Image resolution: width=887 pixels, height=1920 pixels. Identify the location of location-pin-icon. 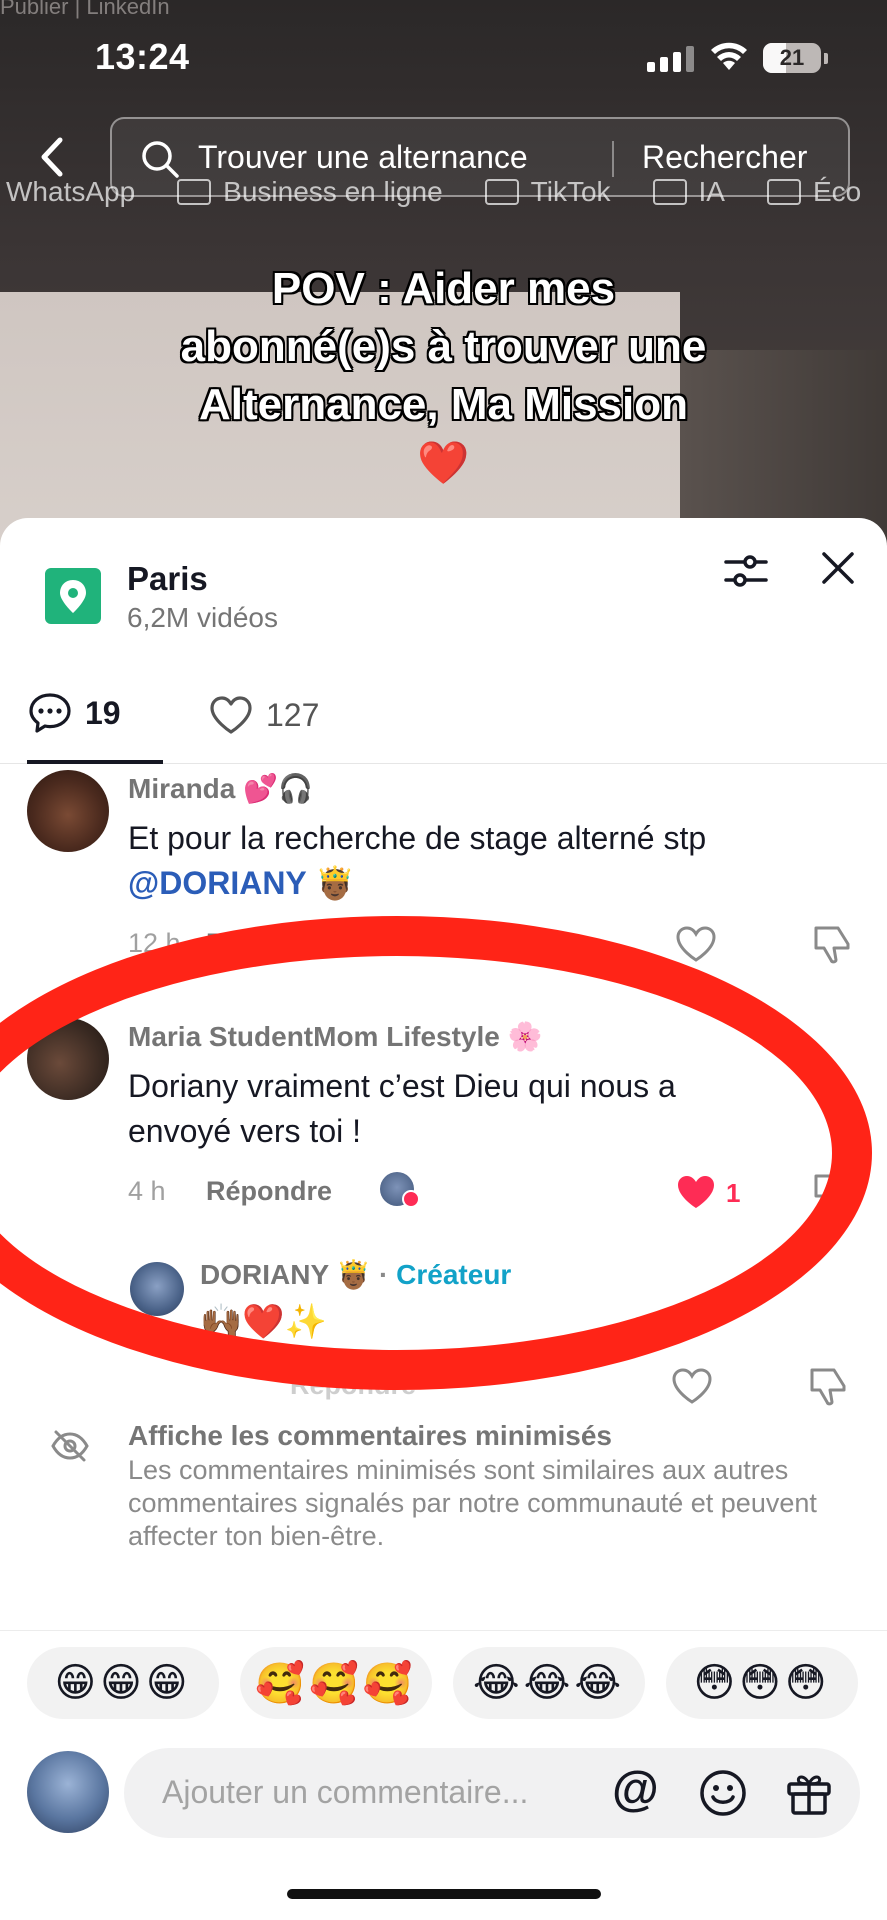
(73, 596).